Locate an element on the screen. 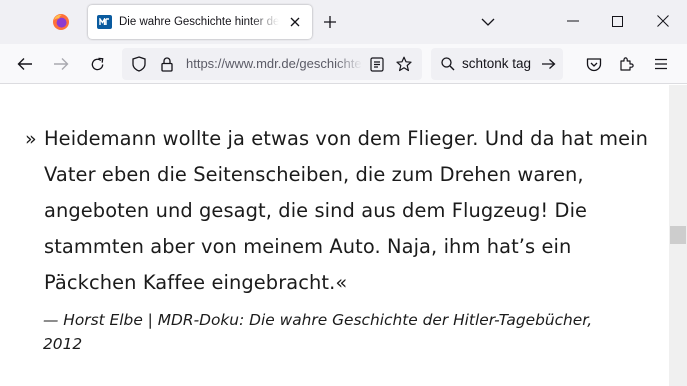  bookmark-star-icon is located at coordinates (404, 64).